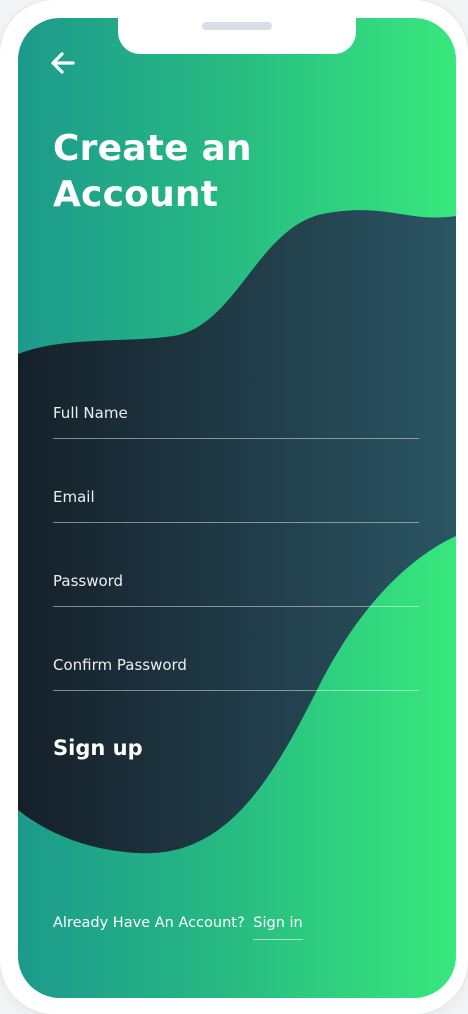 The height and width of the screenshot is (1014, 468). I want to click on signin-prompt-text: Already Have An Account?, so click(149, 923).